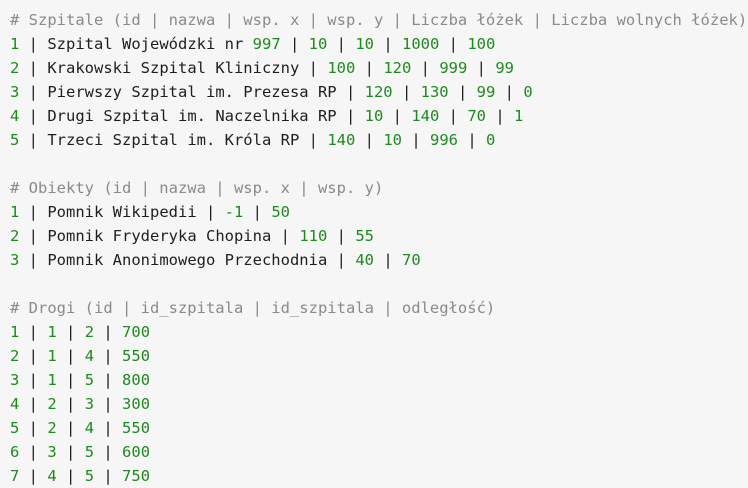 Image resolution: width=748 pixels, height=488 pixels. What do you see at coordinates (136, 452) in the screenshot?
I see `row-value: 600` at bounding box center [136, 452].